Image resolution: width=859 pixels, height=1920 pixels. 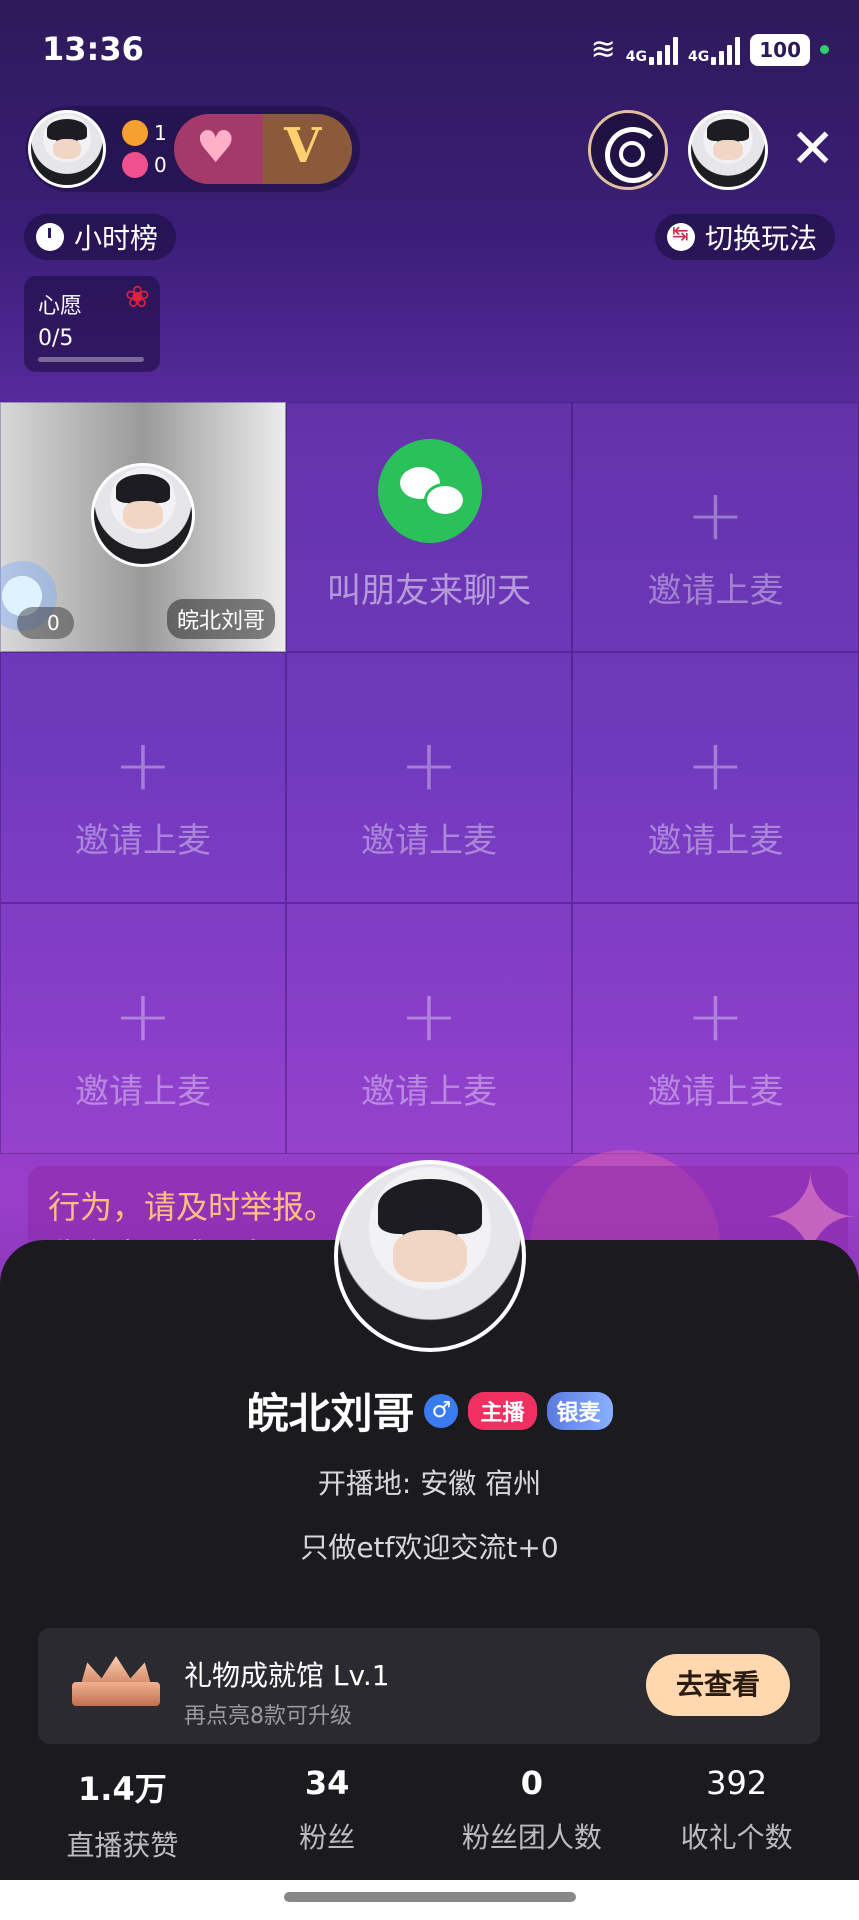 What do you see at coordinates (263, 149) in the screenshot?
I see `follow-heart-button: ♥ V` at bounding box center [263, 149].